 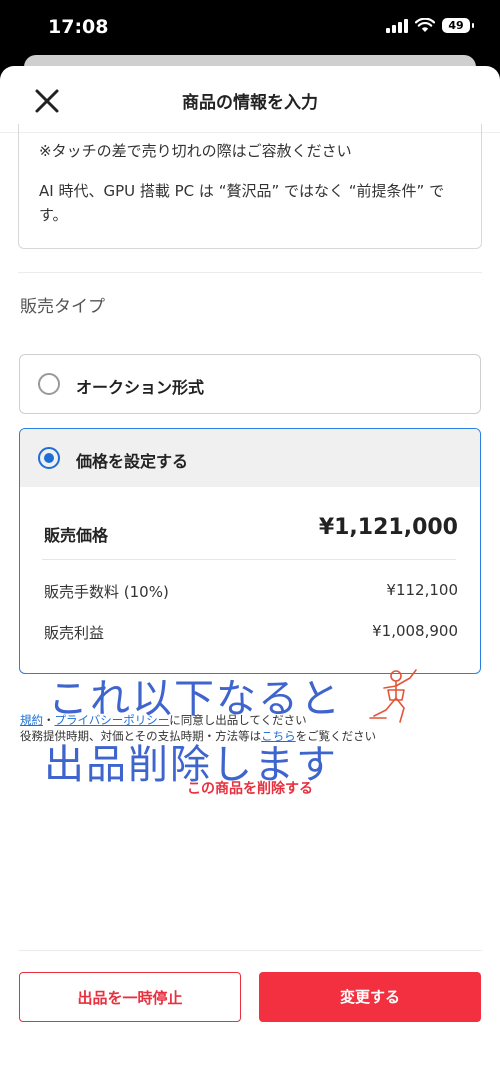 What do you see at coordinates (370, 997) in the screenshot?
I see `save-changes-button: 変更する` at bounding box center [370, 997].